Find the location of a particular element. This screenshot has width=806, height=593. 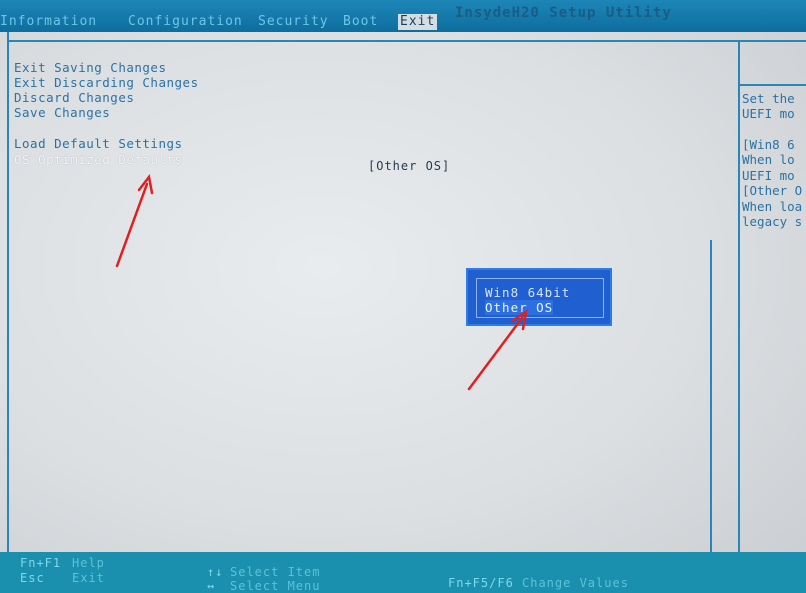

left-frame-line is located at coordinates (8, 292).